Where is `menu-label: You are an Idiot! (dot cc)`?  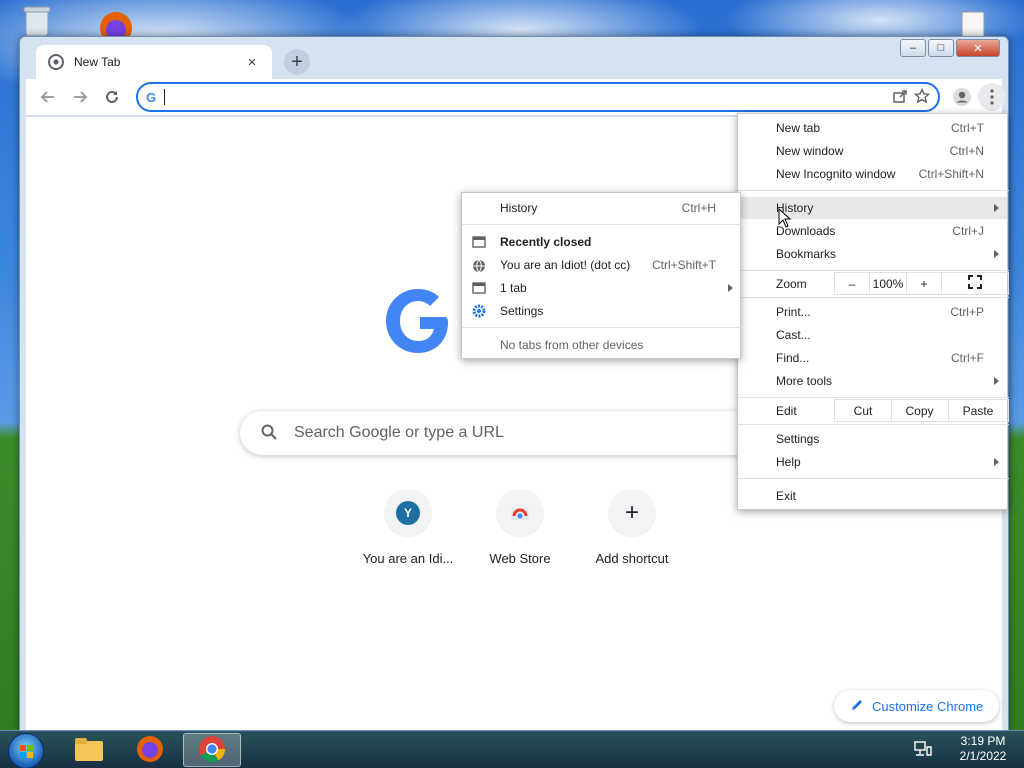 menu-label: You are an Idiot! (dot cc) is located at coordinates (565, 265).